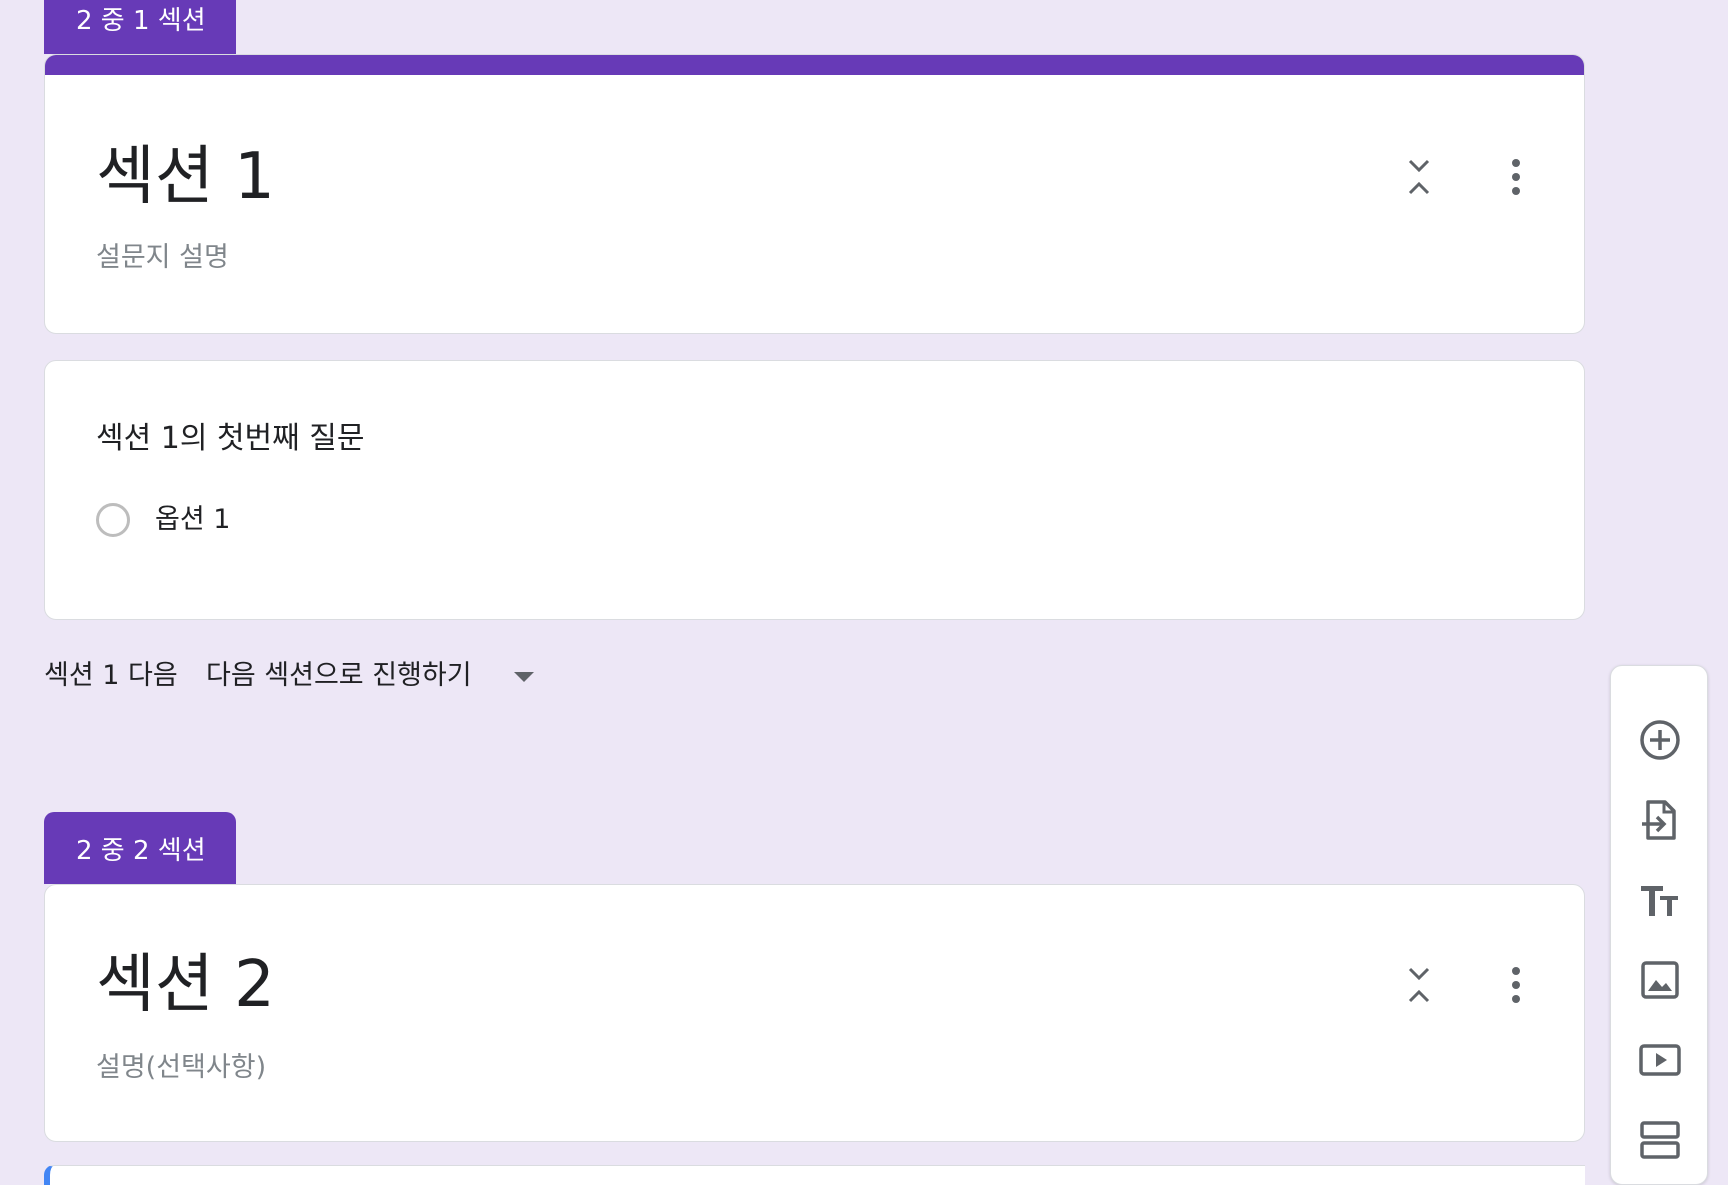  I want to click on section-2-tab: 2 중 2 섹션, so click(140, 848).